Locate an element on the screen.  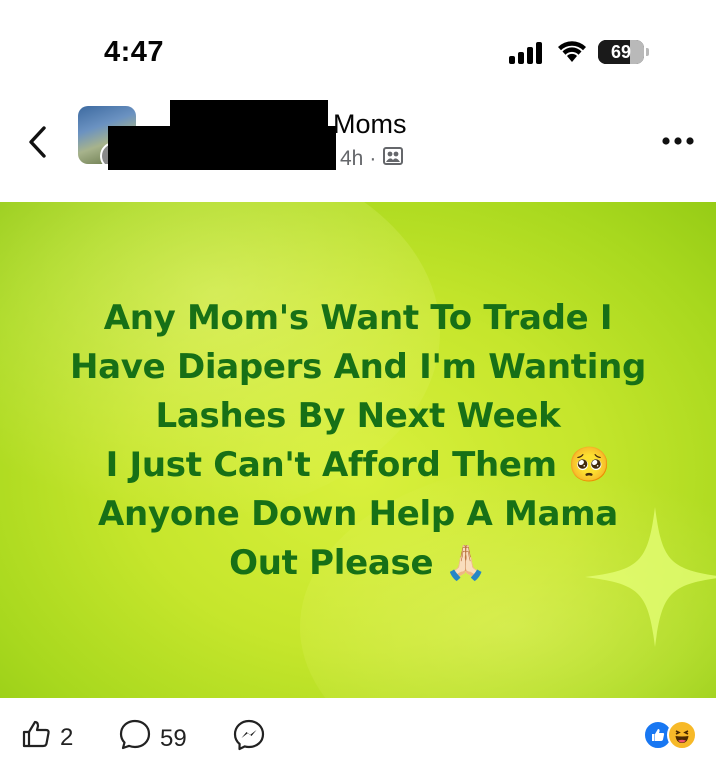
post-text-line: Anyone Down Help A Mama is located at coordinates (358, 514).